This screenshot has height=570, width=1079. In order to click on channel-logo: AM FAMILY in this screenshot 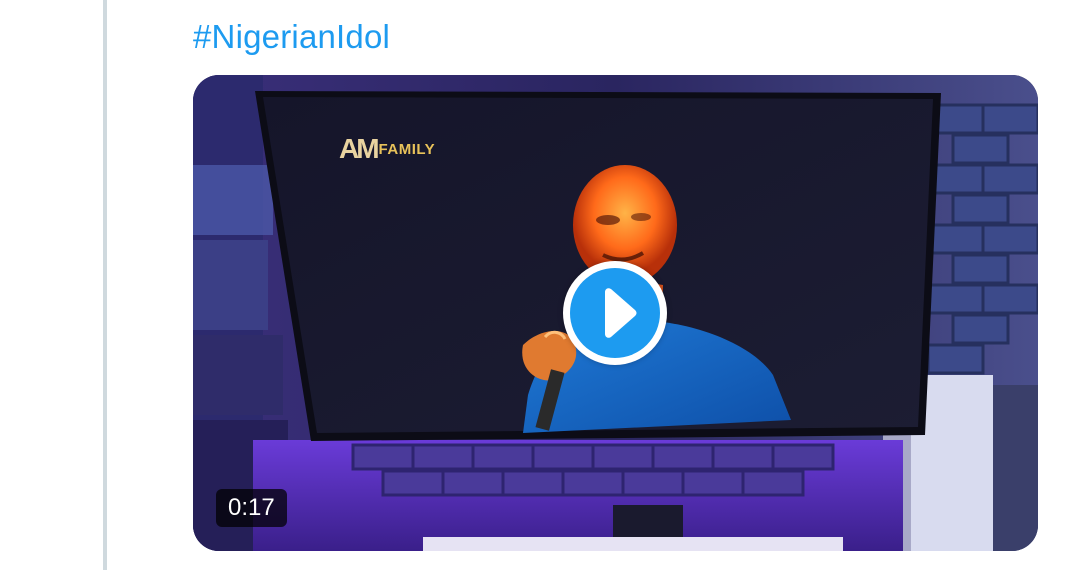, I will do `click(387, 149)`.